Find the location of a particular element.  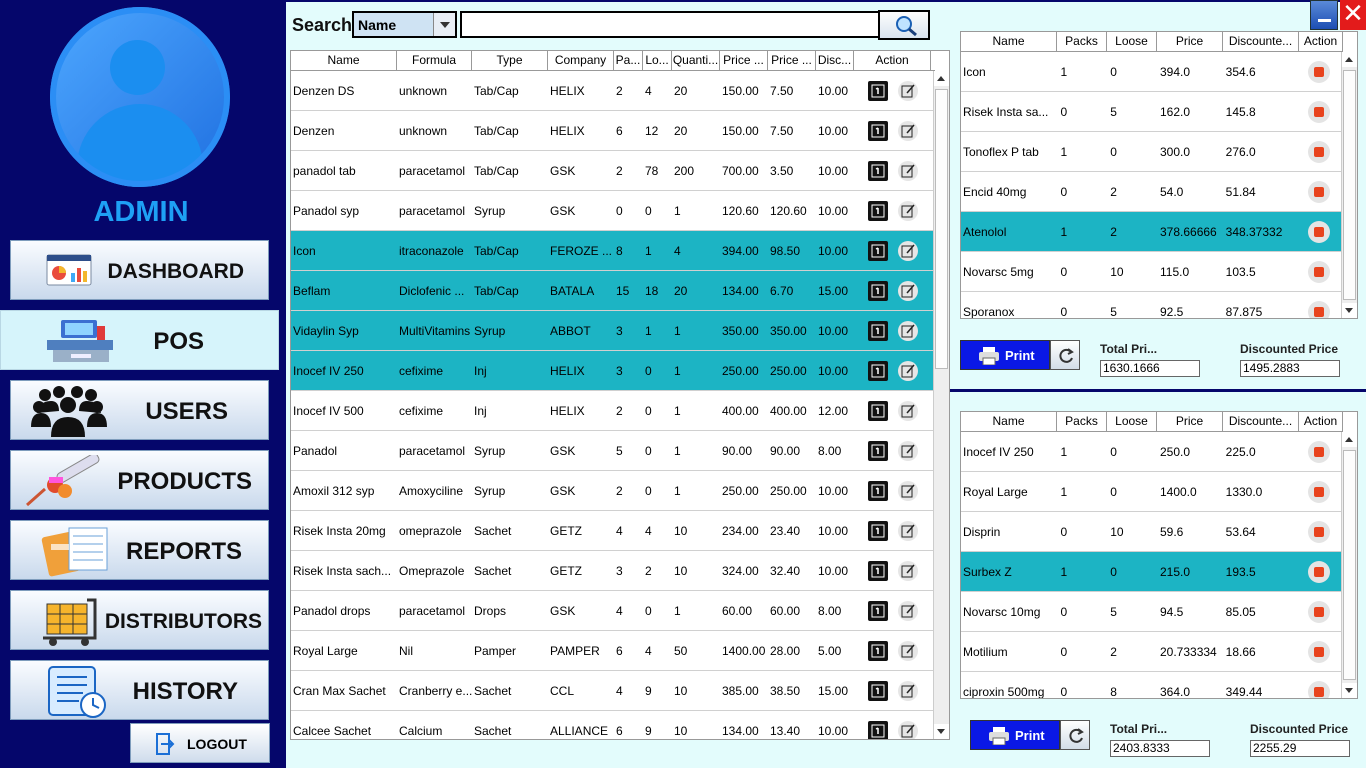

nav-dashboard: DASHBOARD is located at coordinates (139, 270).